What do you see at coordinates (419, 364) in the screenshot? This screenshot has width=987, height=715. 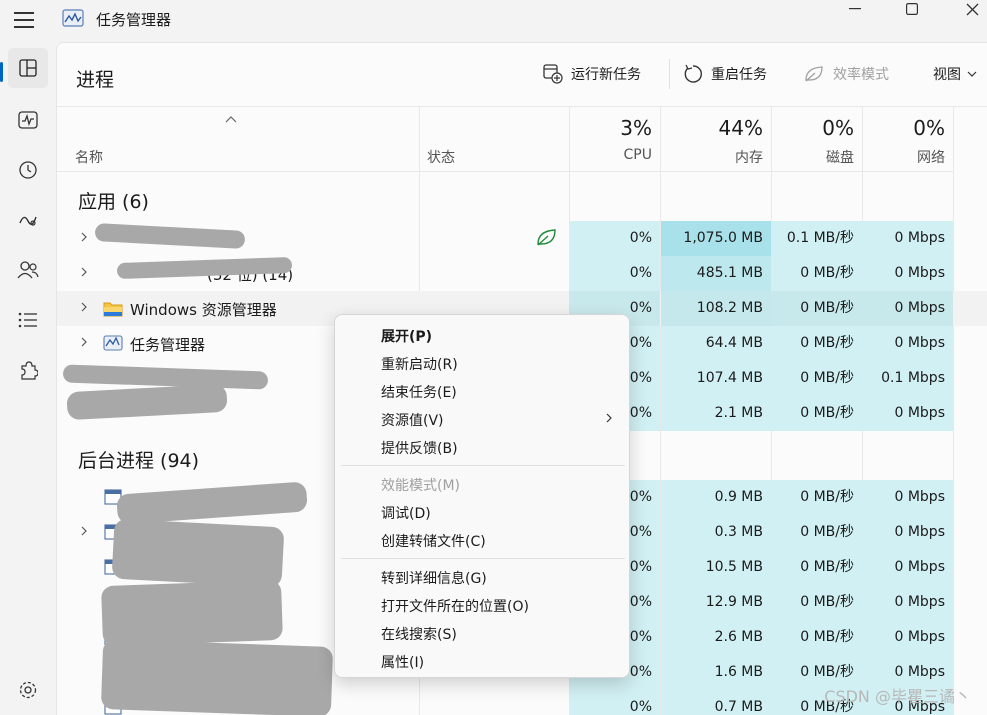 I see `menu-item-restart: 重新启动(R)` at bounding box center [419, 364].